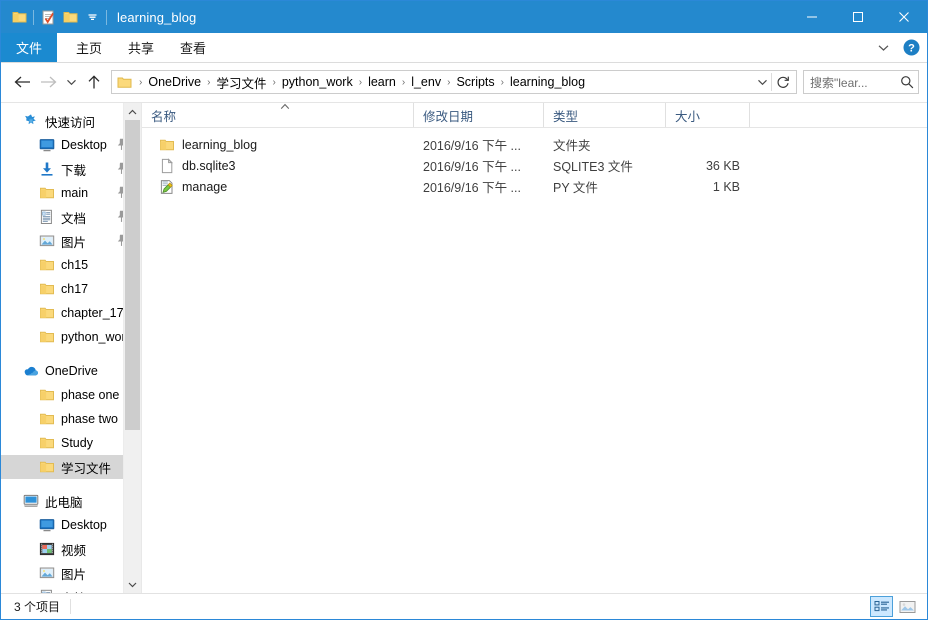  Describe the element at coordinates (783, 82) in the screenshot. I see `refresh-icon` at that location.